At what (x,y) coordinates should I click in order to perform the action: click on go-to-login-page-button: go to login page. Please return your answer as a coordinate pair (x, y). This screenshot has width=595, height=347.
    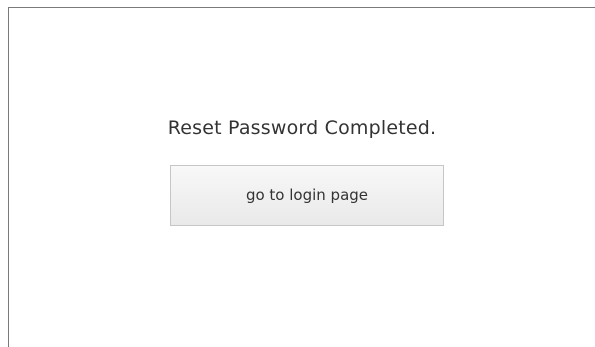
    Looking at the image, I should click on (307, 195).